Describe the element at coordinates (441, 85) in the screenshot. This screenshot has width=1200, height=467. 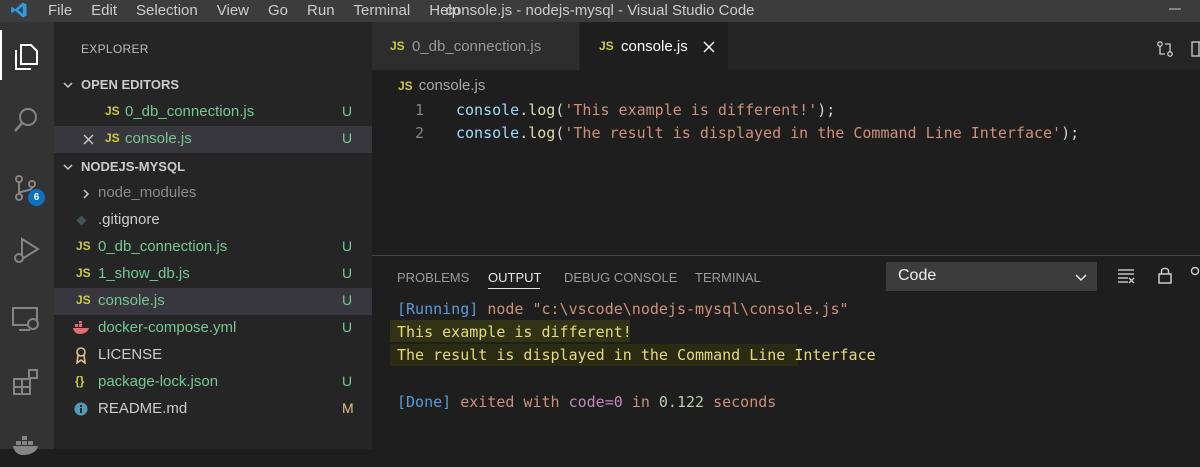
I see `breadcrumb: JS console.js` at that location.